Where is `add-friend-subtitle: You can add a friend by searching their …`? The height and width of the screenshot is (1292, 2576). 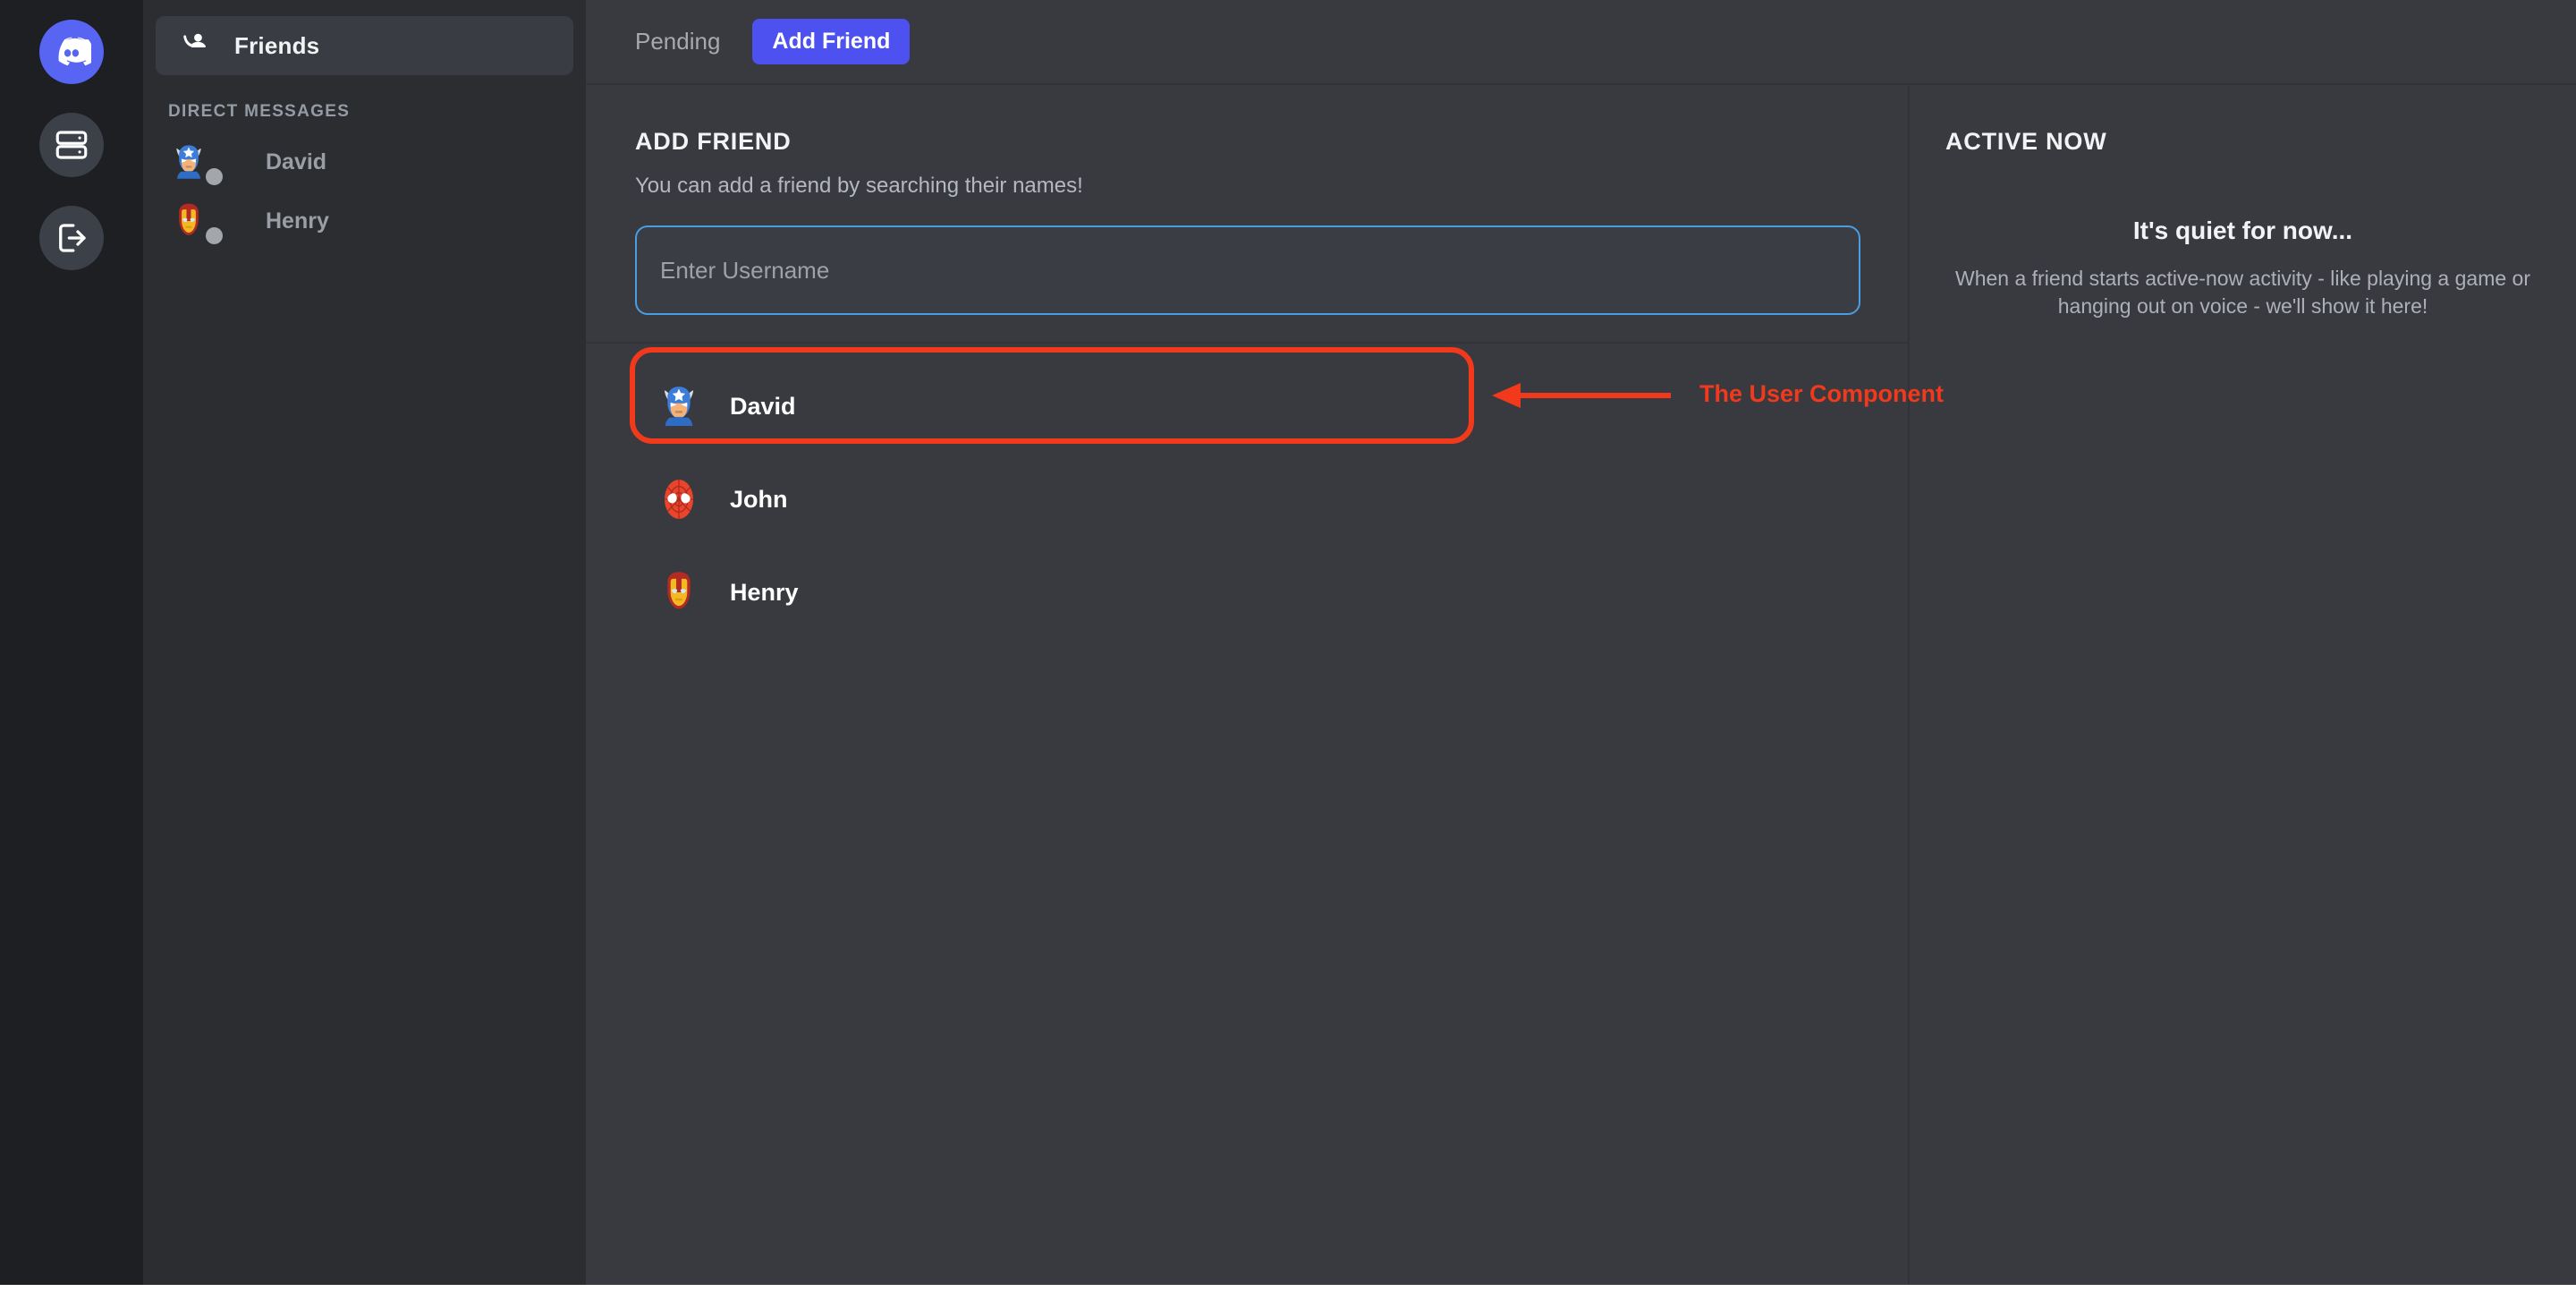 add-friend-subtitle: You can add a friend by searching their … is located at coordinates (859, 186).